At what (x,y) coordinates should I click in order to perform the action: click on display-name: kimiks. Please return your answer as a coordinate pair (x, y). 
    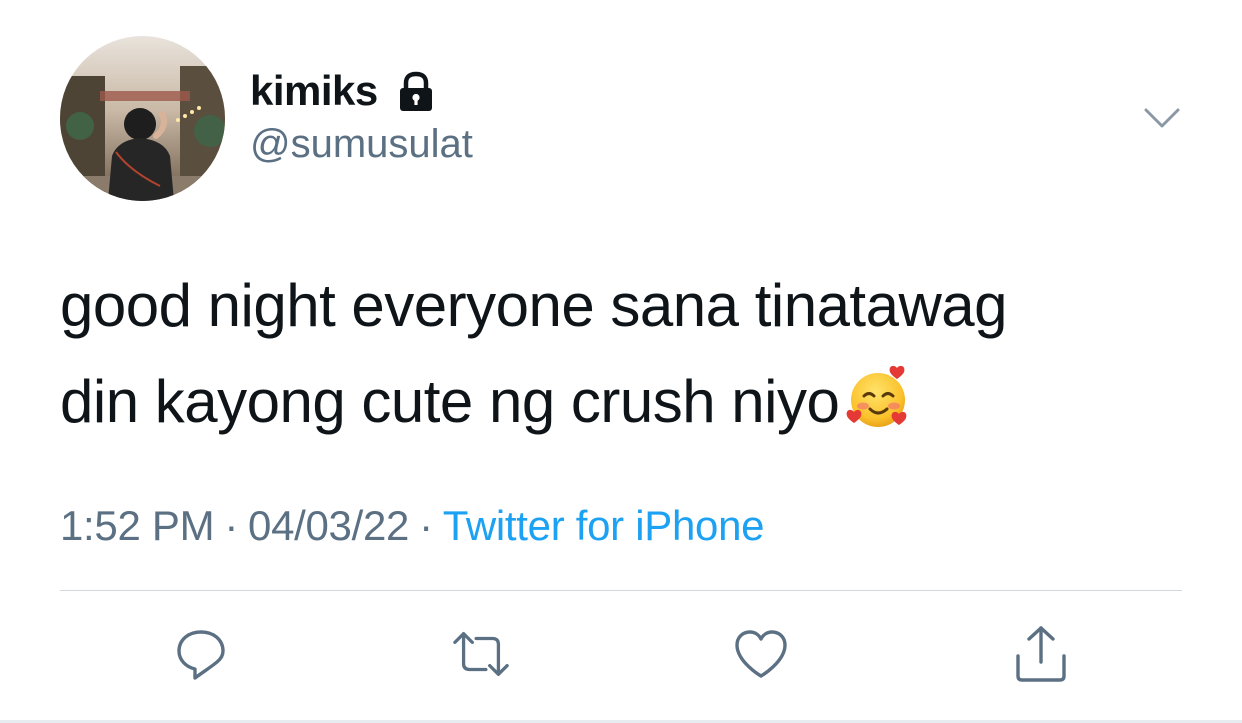
    Looking at the image, I should click on (314, 91).